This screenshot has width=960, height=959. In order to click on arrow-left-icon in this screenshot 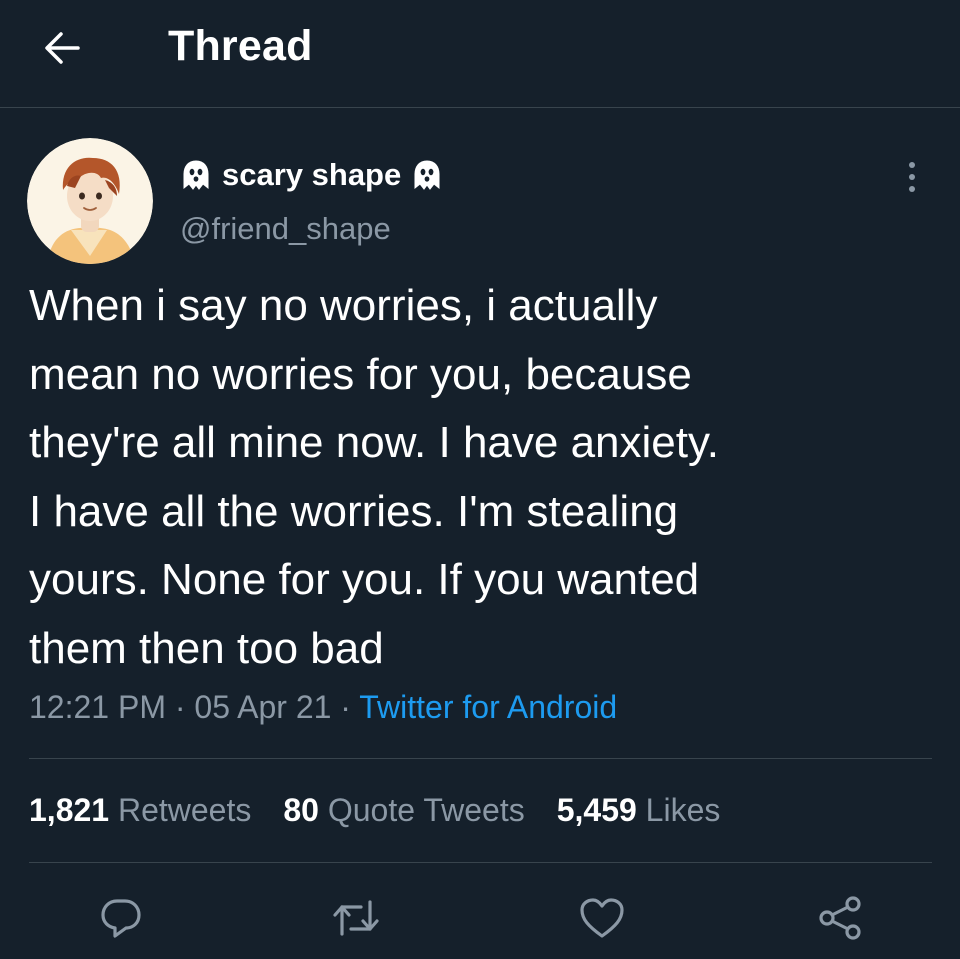, I will do `click(62, 48)`.